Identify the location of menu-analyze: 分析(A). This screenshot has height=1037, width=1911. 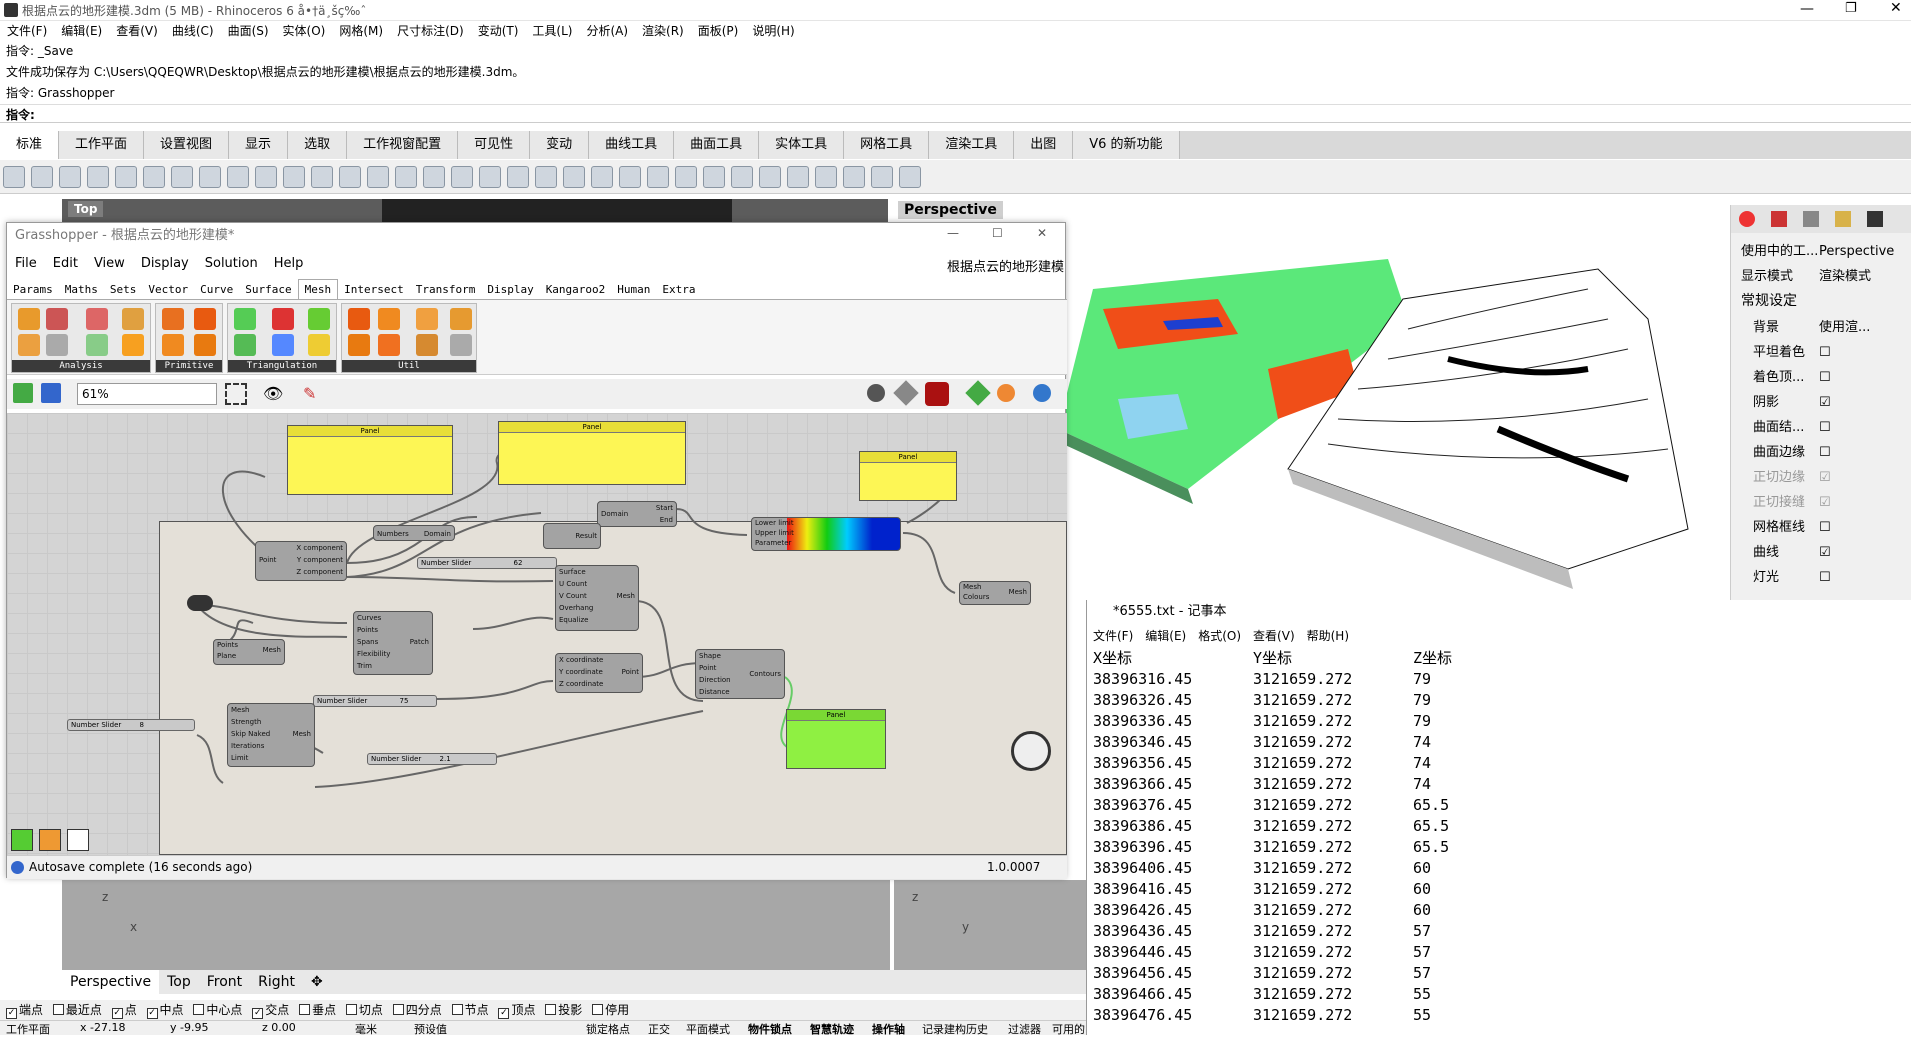
(607, 31).